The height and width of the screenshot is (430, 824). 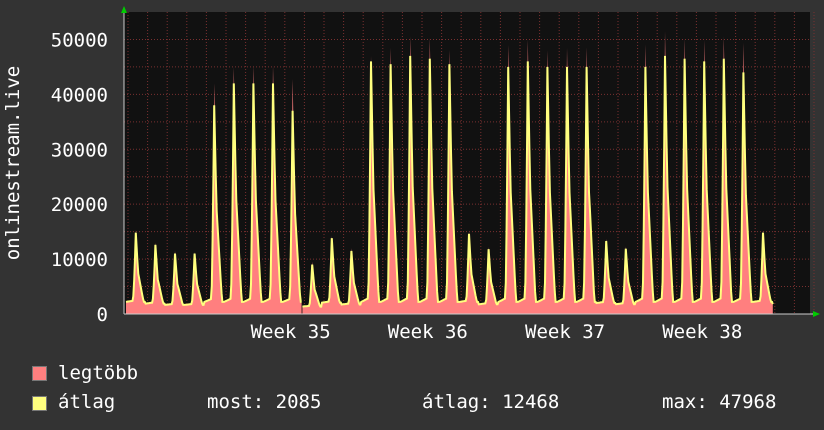 What do you see at coordinates (98, 373) in the screenshot?
I see `legend-max-label: legtöbb` at bounding box center [98, 373].